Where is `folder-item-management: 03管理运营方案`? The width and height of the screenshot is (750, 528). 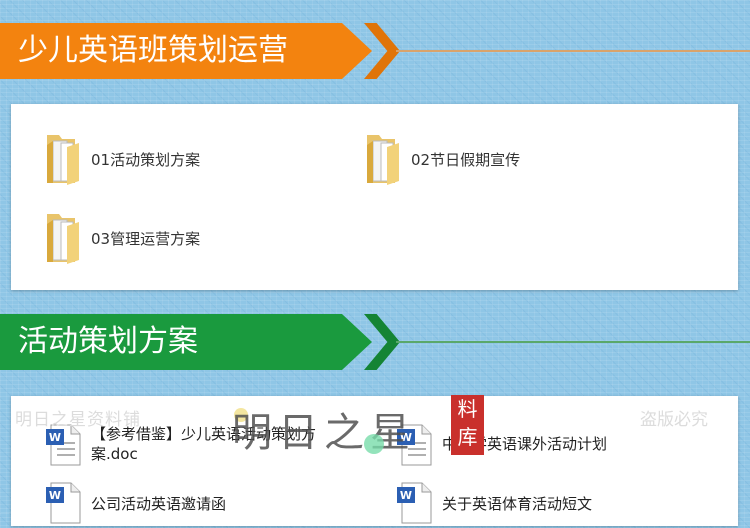 folder-item-management: 03管理运营方案 is located at coordinates (122, 238).